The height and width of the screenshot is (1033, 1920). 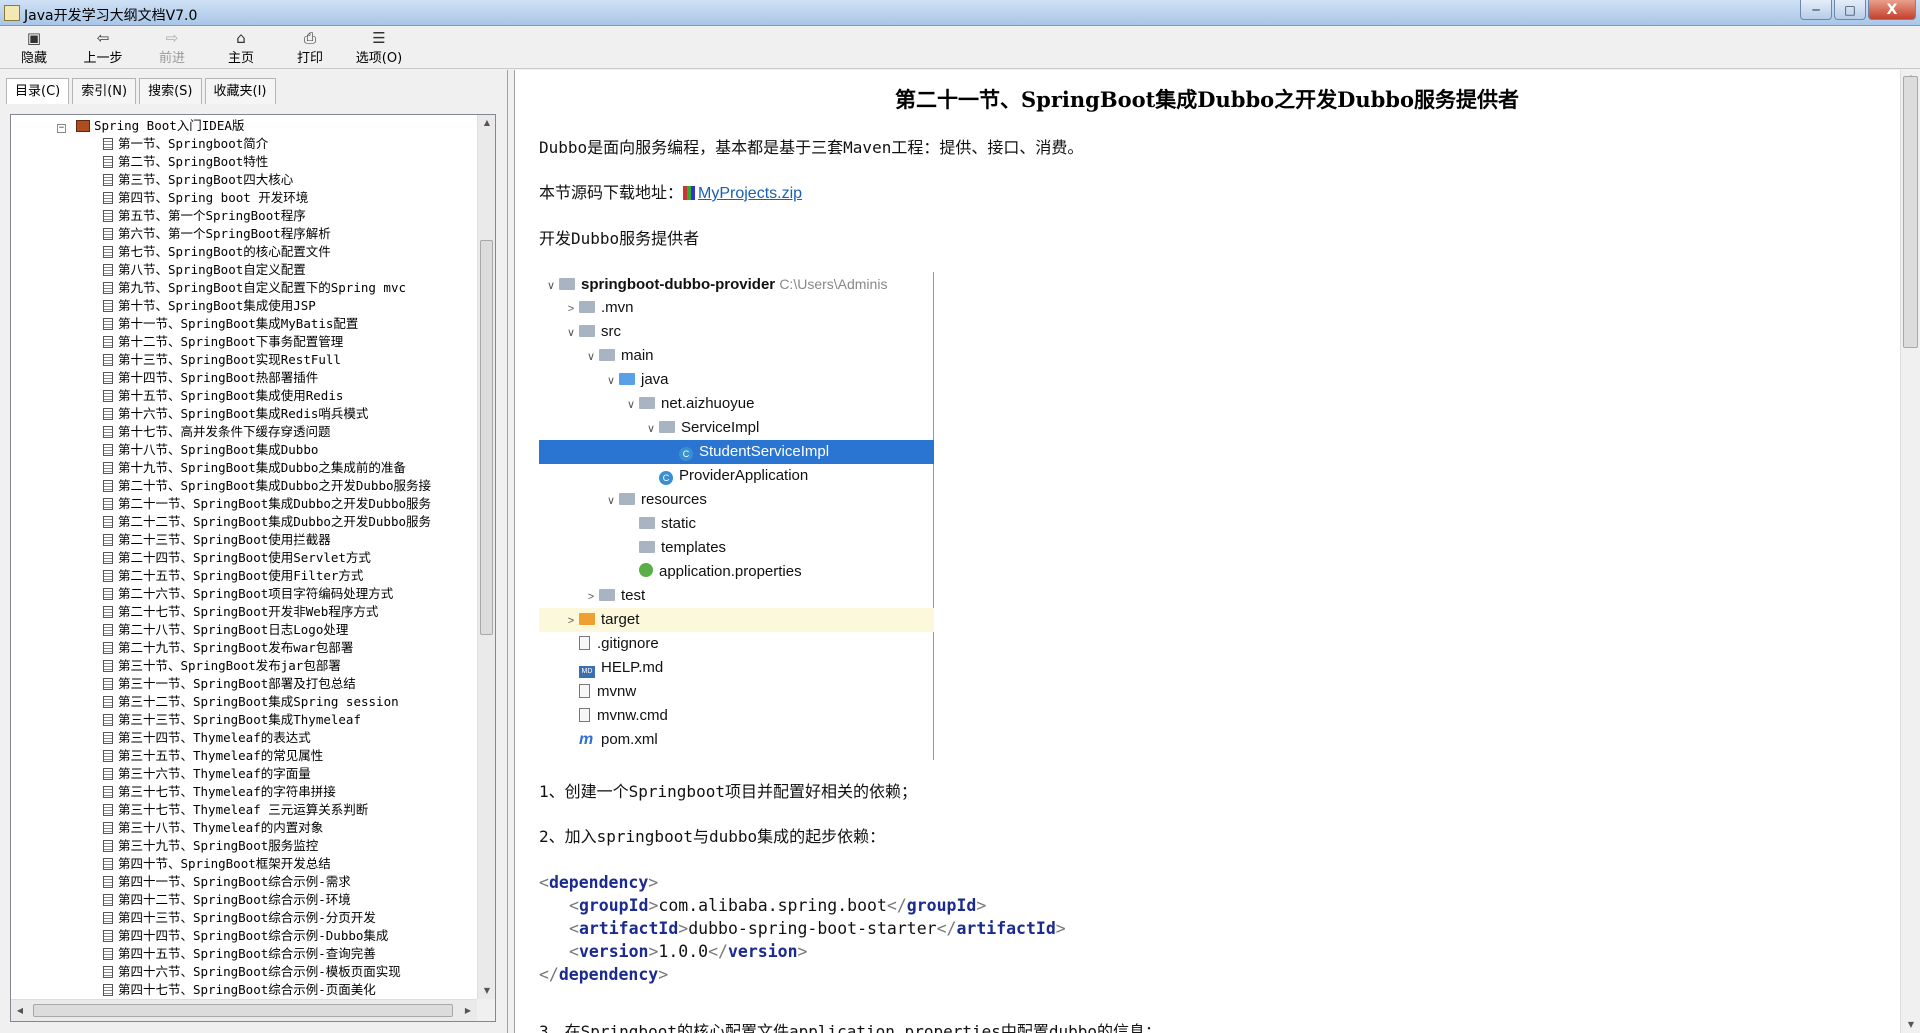 What do you see at coordinates (223, 342) in the screenshot?
I see `tree-item: 第十二节、SpringBoot下事务配置管理` at bounding box center [223, 342].